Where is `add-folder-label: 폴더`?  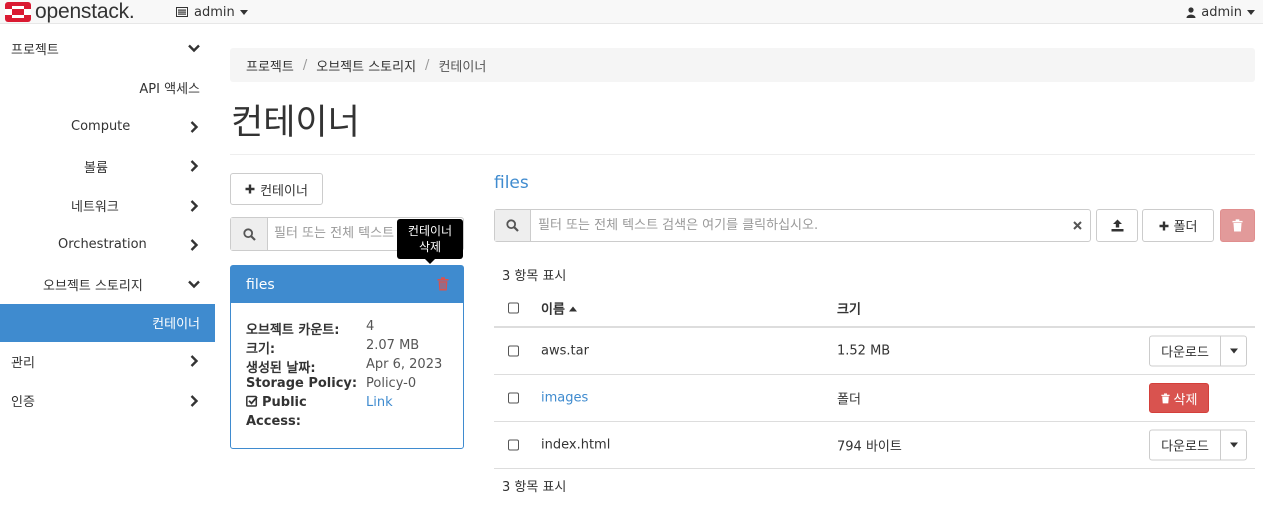 add-folder-label: 폴더 is located at coordinates (1185, 227).